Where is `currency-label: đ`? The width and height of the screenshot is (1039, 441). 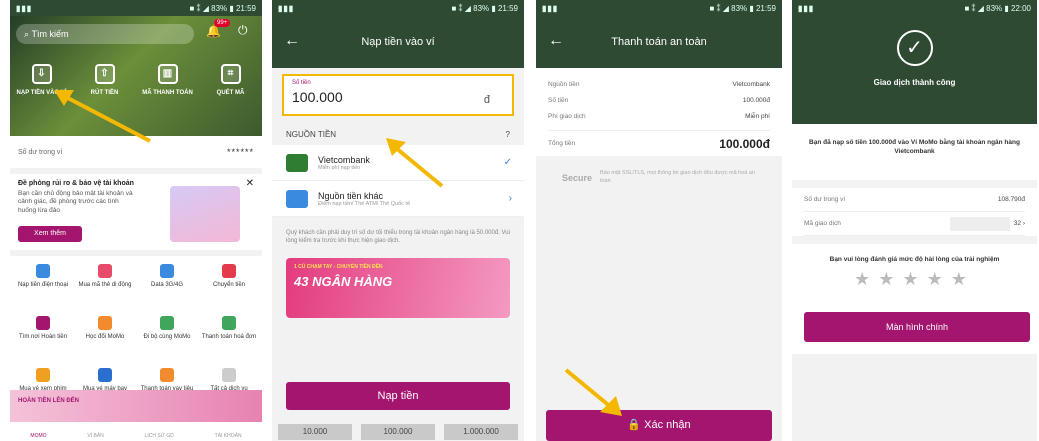
currency-label: đ is located at coordinates (486, 100).